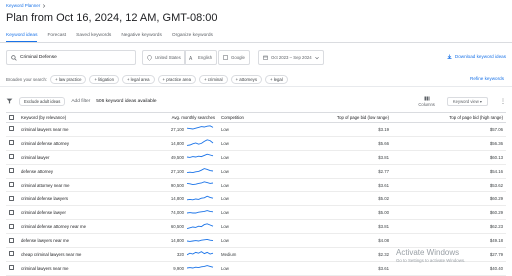  I want to click on broaden-chip-label: litigation, so click(106, 79).